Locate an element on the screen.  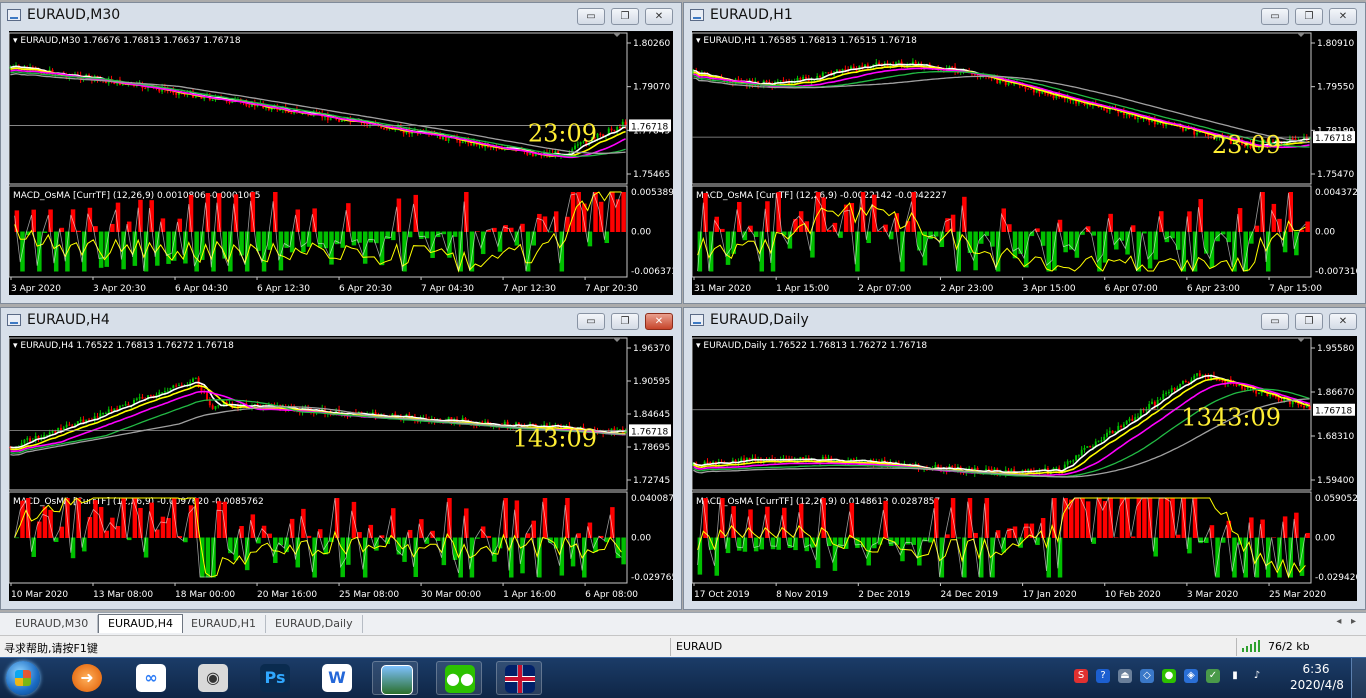
picture-viewer-icon is located at coordinates (395, 678).